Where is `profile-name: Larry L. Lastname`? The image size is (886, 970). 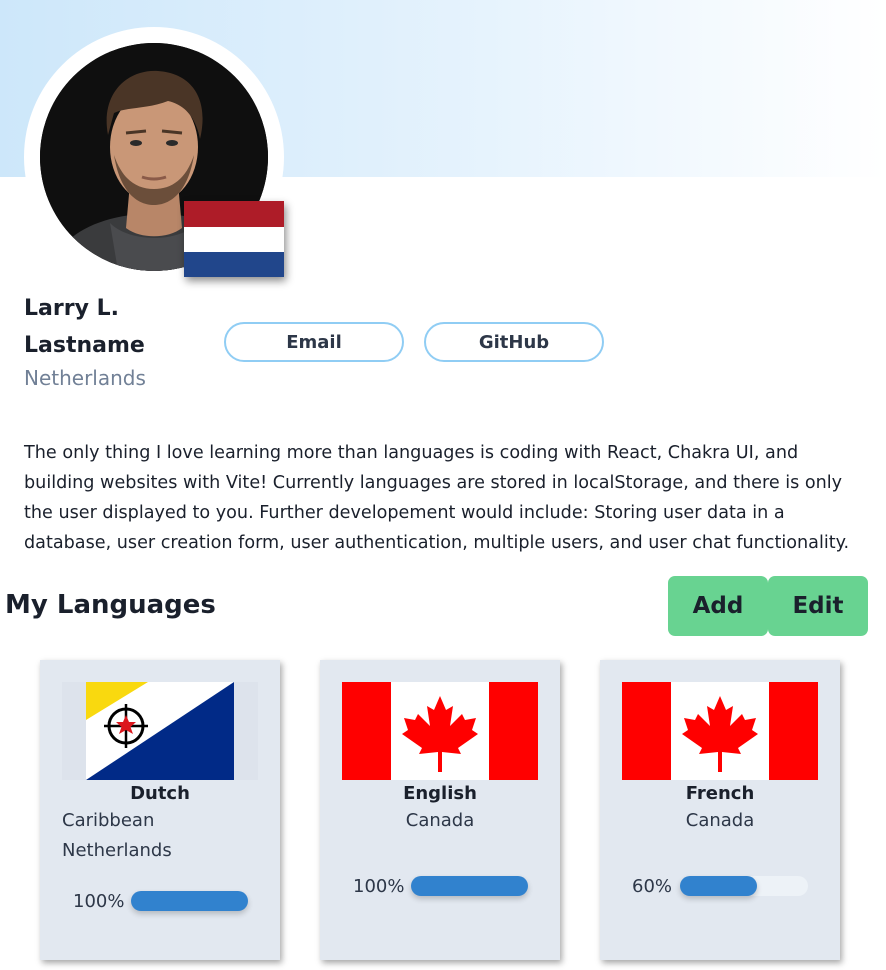
profile-name: Larry L. Lastname is located at coordinates (84, 327).